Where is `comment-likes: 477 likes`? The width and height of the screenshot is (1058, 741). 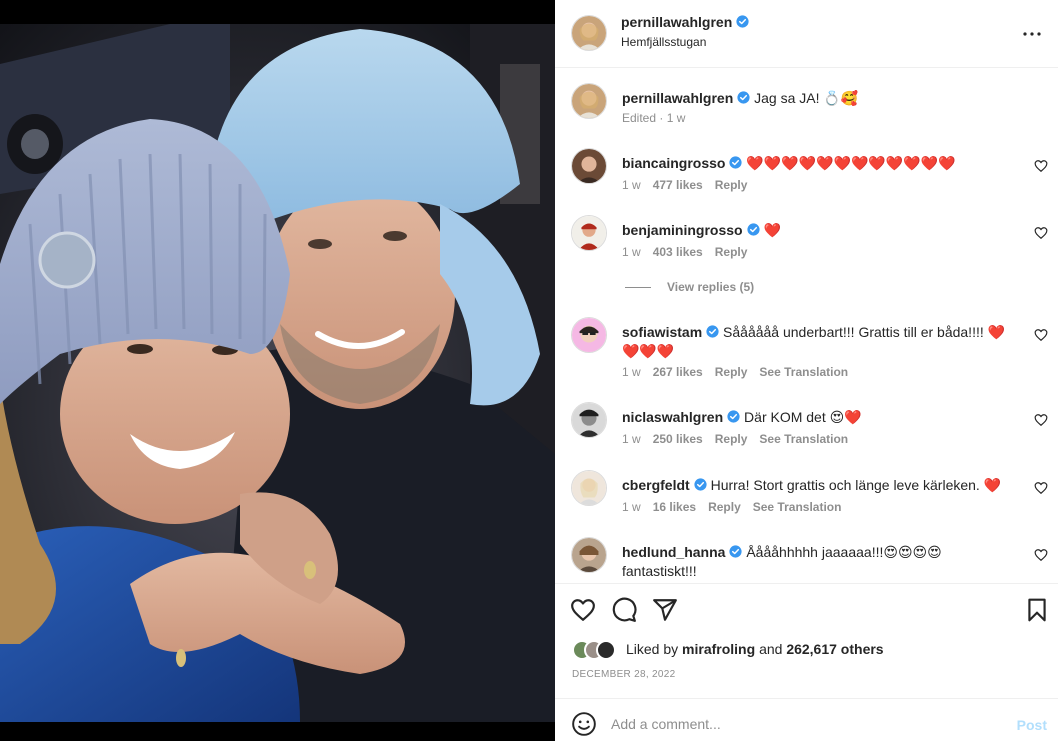 comment-likes: 477 likes is located at coordinates (678, 185).